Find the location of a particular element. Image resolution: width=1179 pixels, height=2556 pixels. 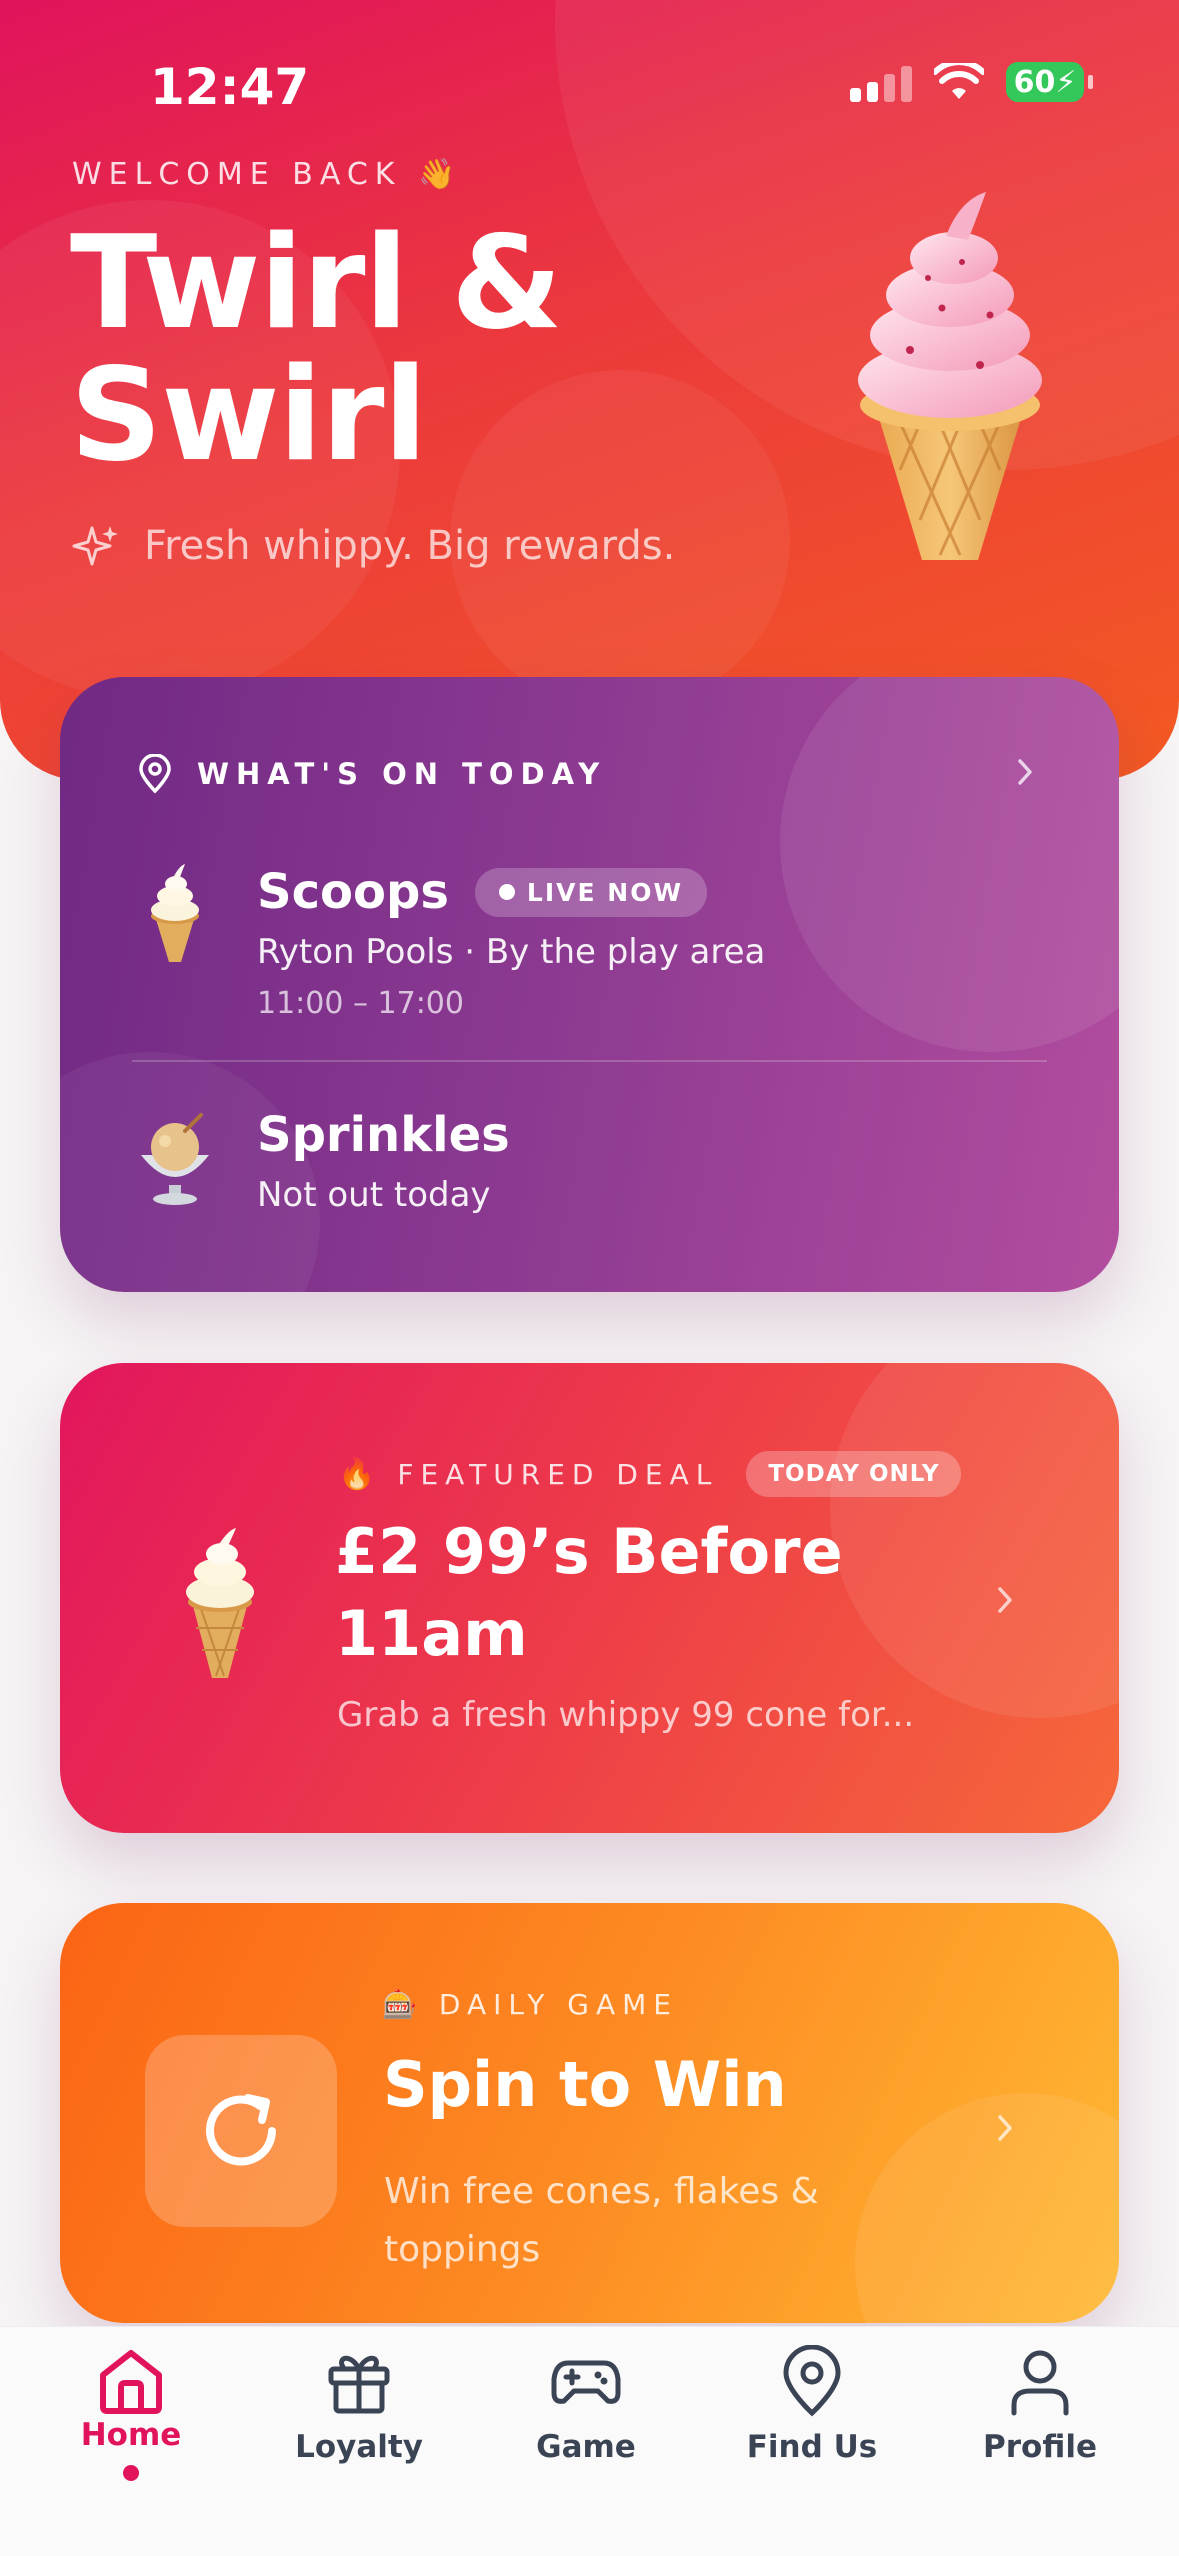

tagline-text: Fresh whippy. Big rewards. is located at coordinates (410, 546).